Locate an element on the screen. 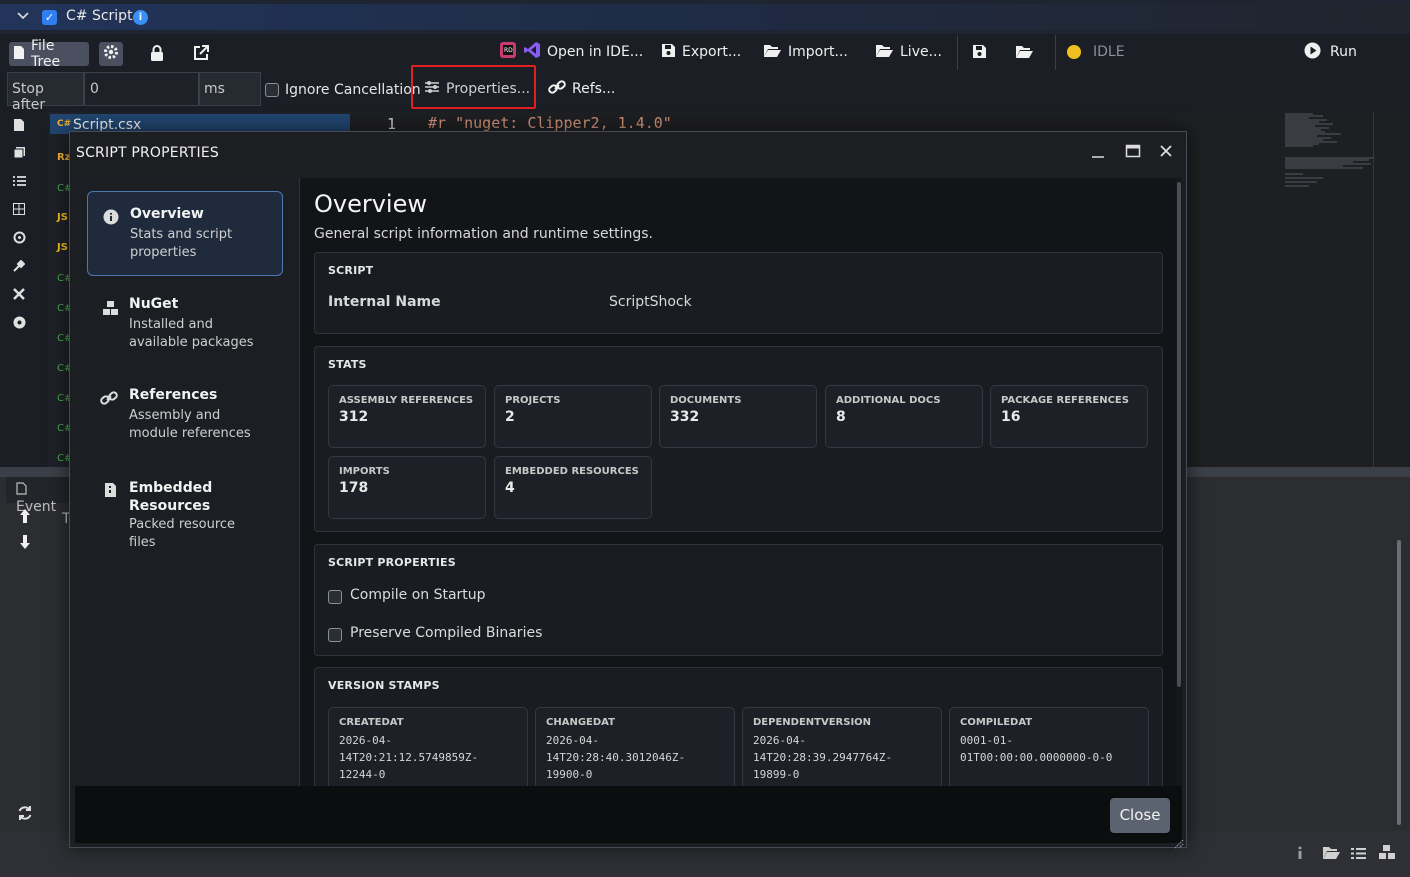 This screenshot has width=1410, height=877. version-line: 12244-0 is located at coordinates (362, 774).